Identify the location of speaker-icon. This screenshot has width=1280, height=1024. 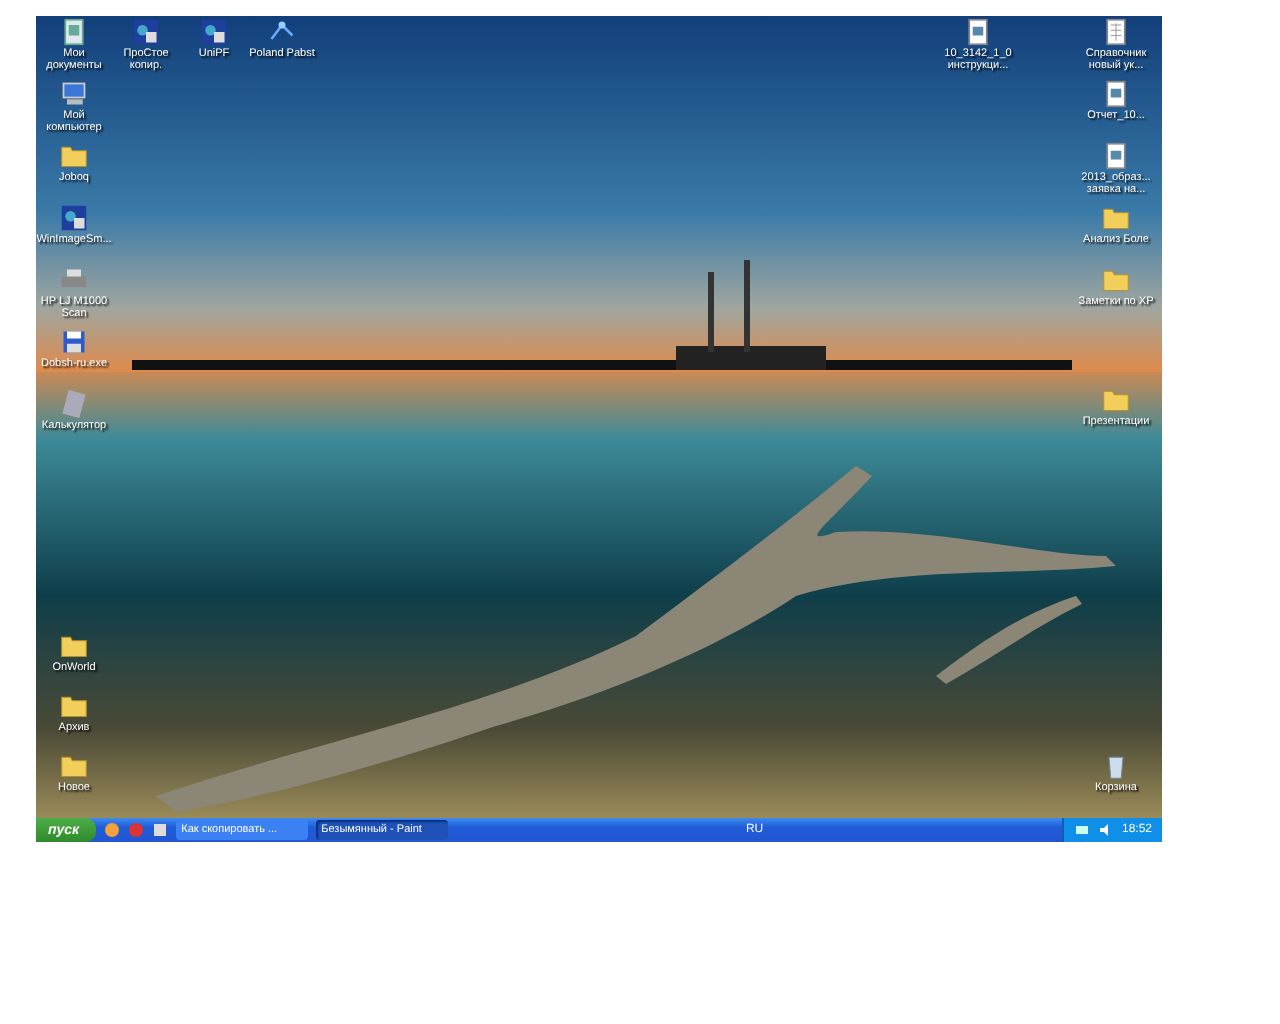
(1105, 830).